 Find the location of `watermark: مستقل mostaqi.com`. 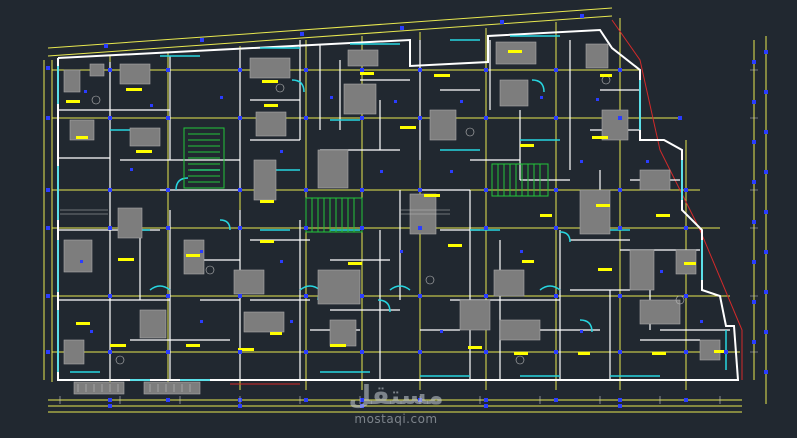

watermark: مستقل mostaqi.com is located at coordinates (396, 406).